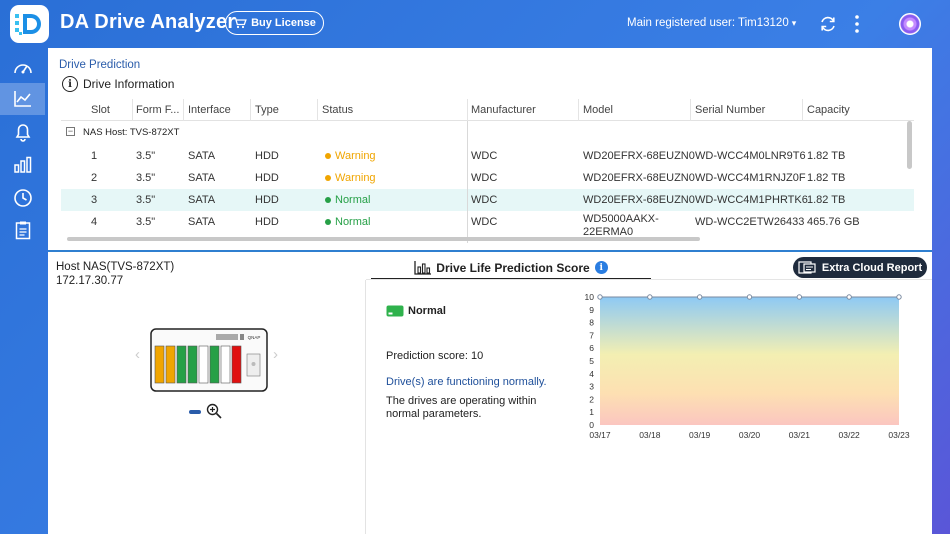 The image size is (950, 534). What do you see at coordinates (70, 131) in the screenshot?
I see `collapse-icon: −` at bounding box center [70, 131].